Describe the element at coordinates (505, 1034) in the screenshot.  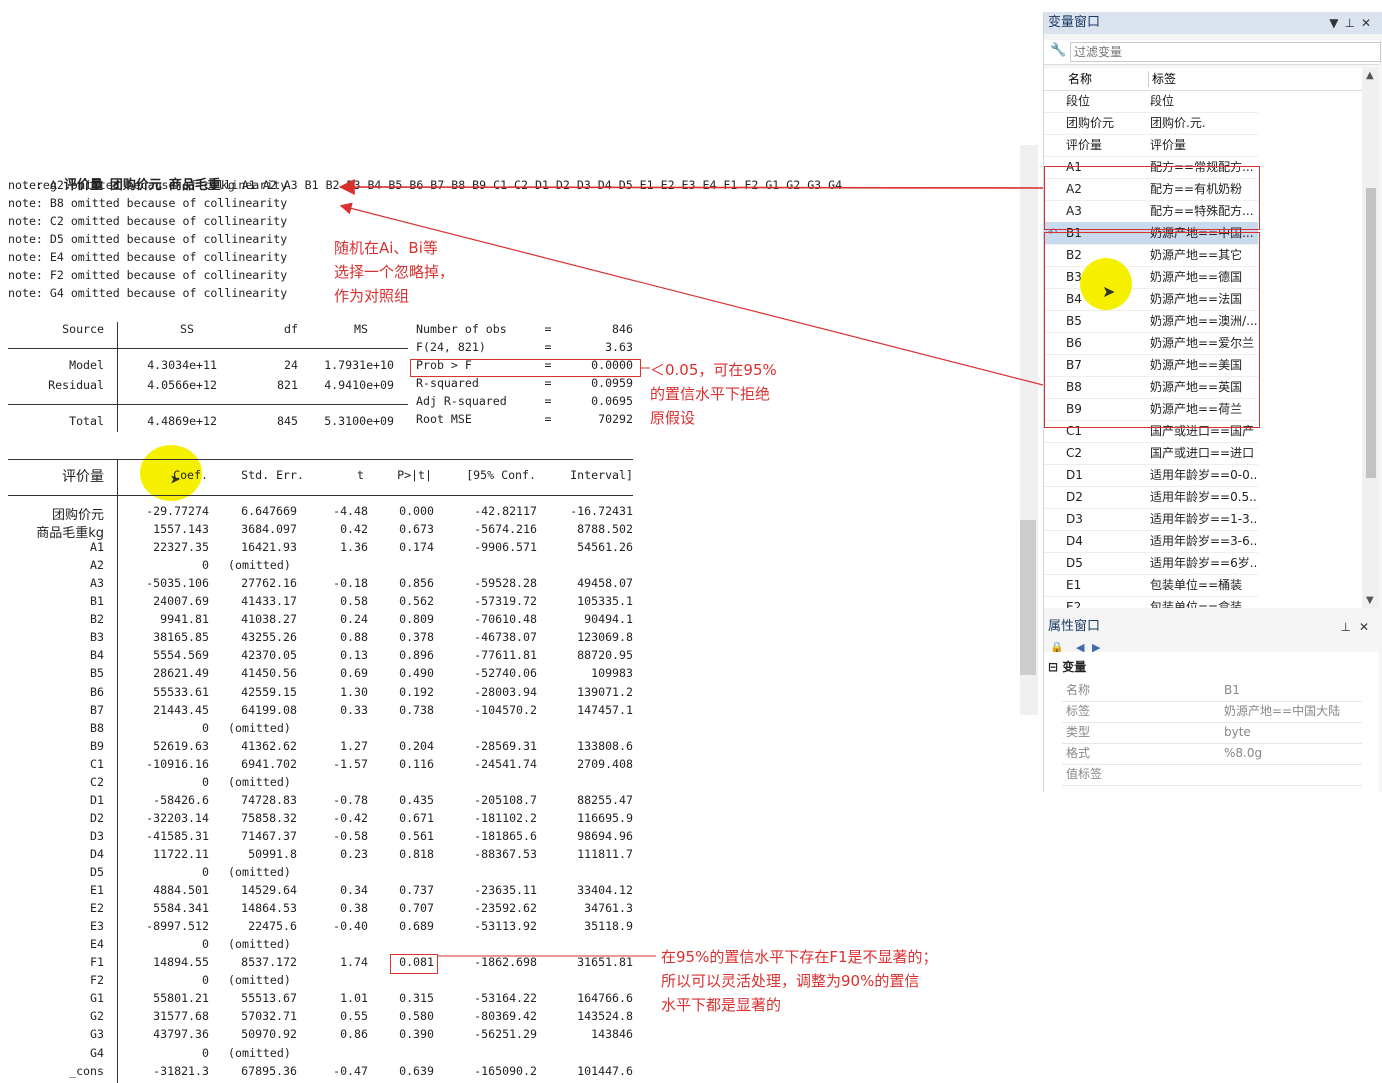
I see `coef-cell-lo: -56251.29` at that location.